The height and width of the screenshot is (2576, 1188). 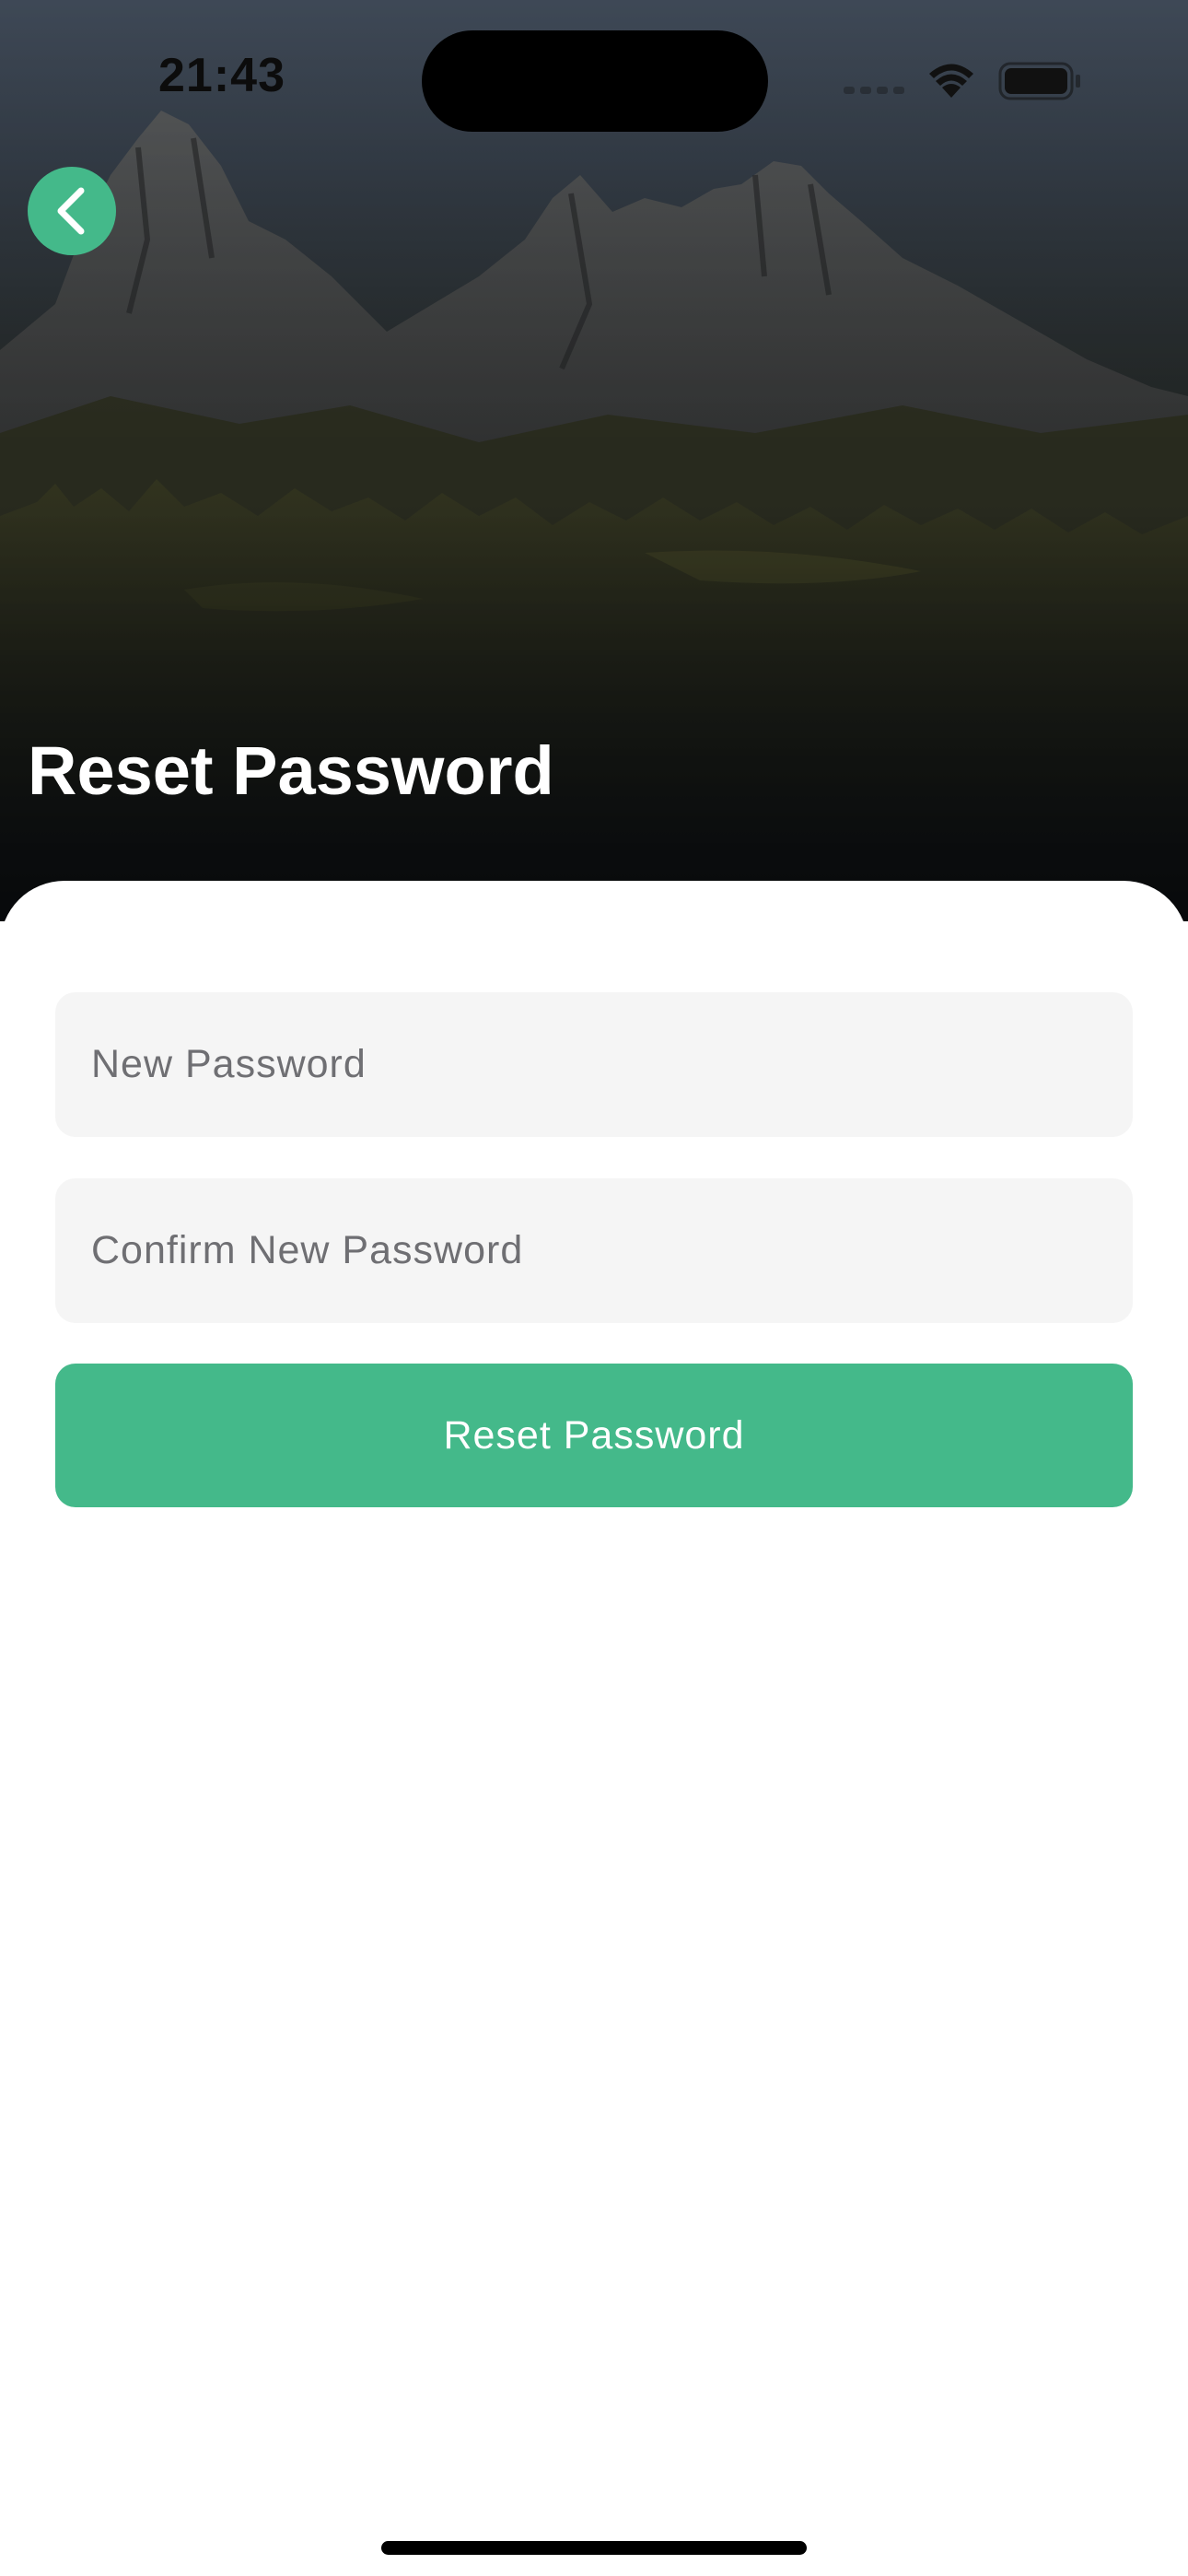 What do you see at coordinates (611, 1250) in the screenshot?
I see `confirm-password-input` at bounding box center [611, 1250].